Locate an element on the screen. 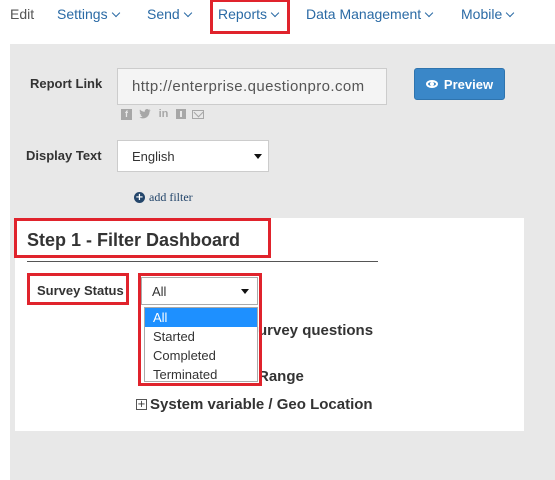 Image resolution: width=555 pixels, height=480 pixels. eye-icon is located at coordinates (431, 84).